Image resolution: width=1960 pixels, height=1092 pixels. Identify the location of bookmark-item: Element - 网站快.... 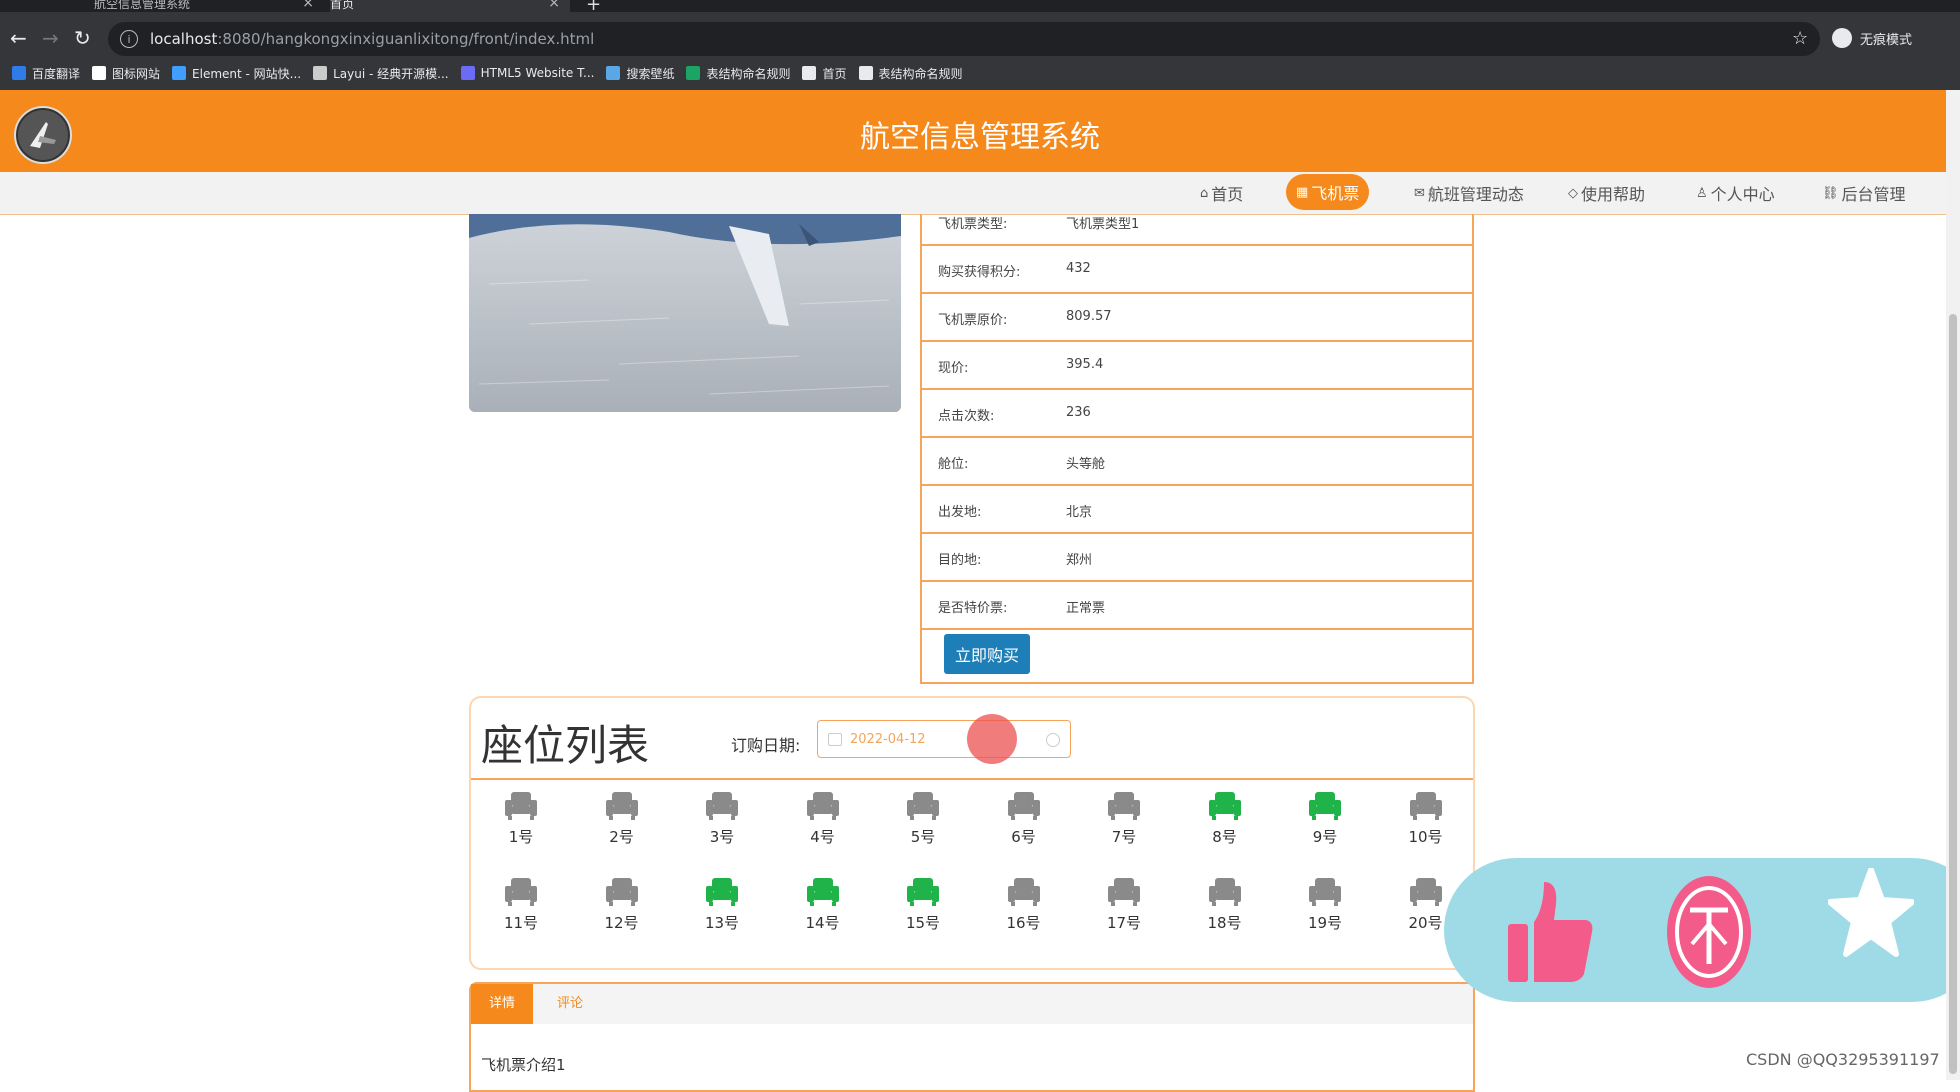
(236, 73).